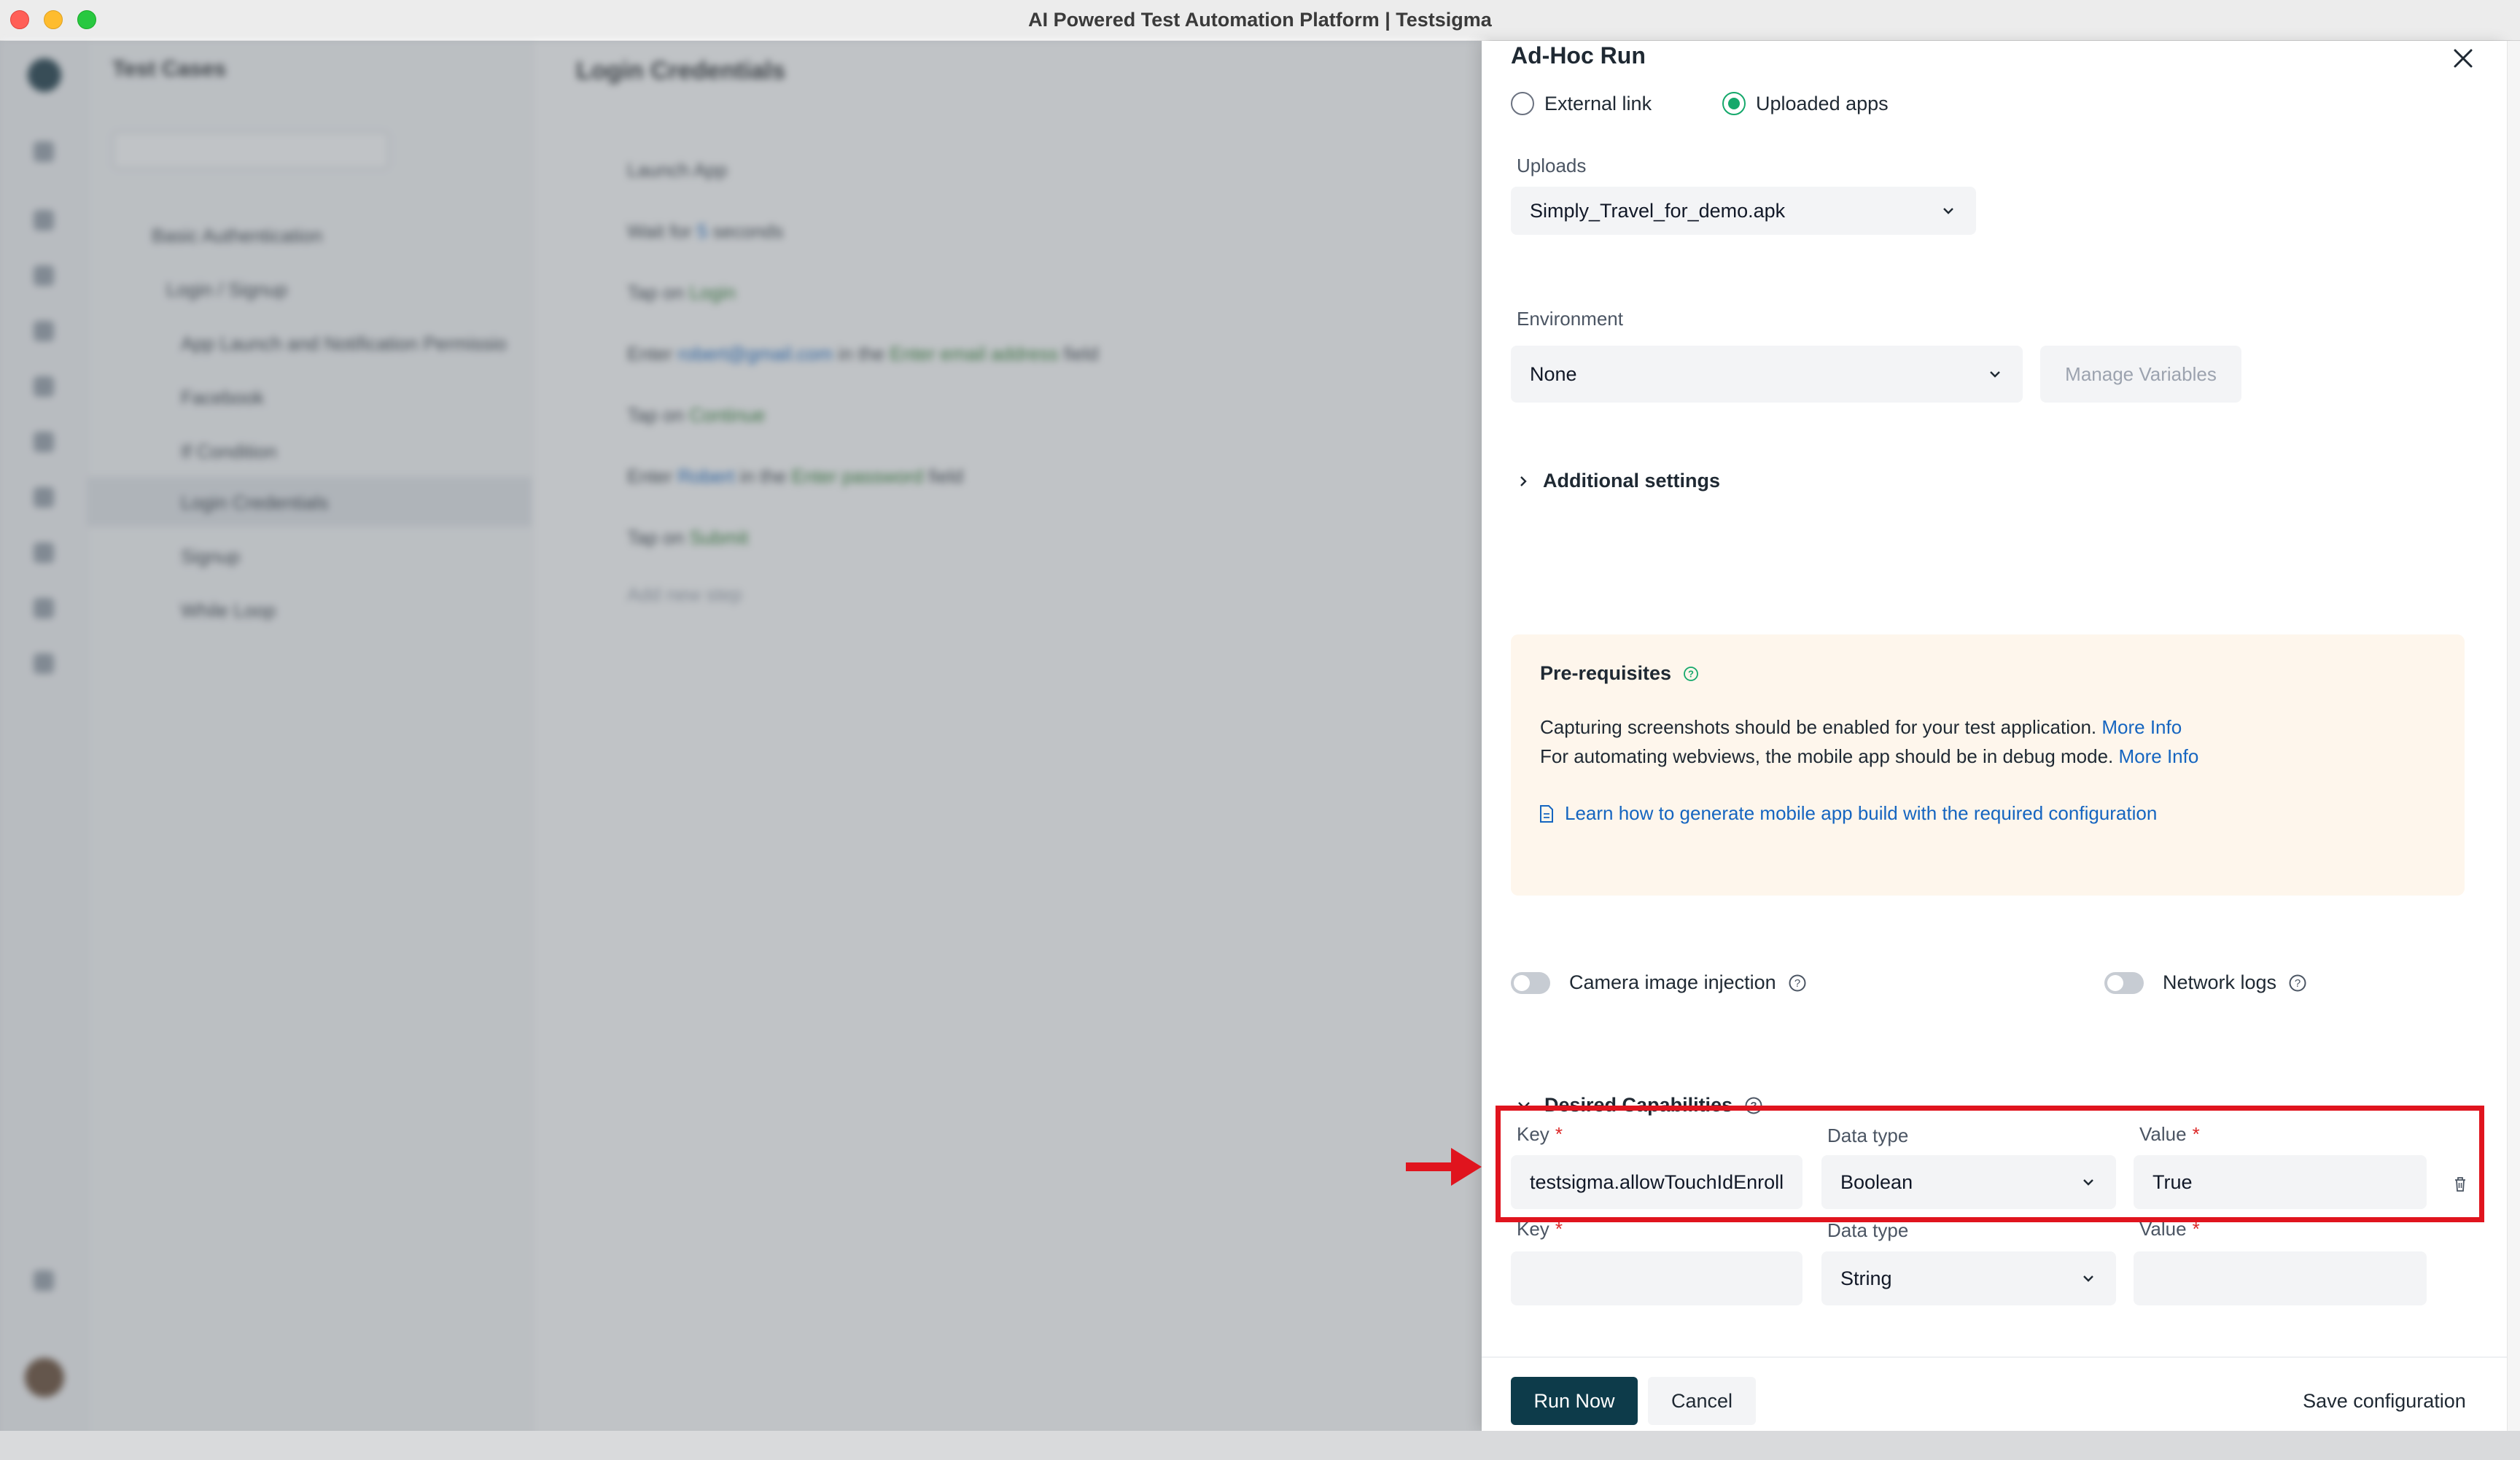 This screenshot has width=2520, height=1460. I want to click on environment-select: None, so click(1767, 374).